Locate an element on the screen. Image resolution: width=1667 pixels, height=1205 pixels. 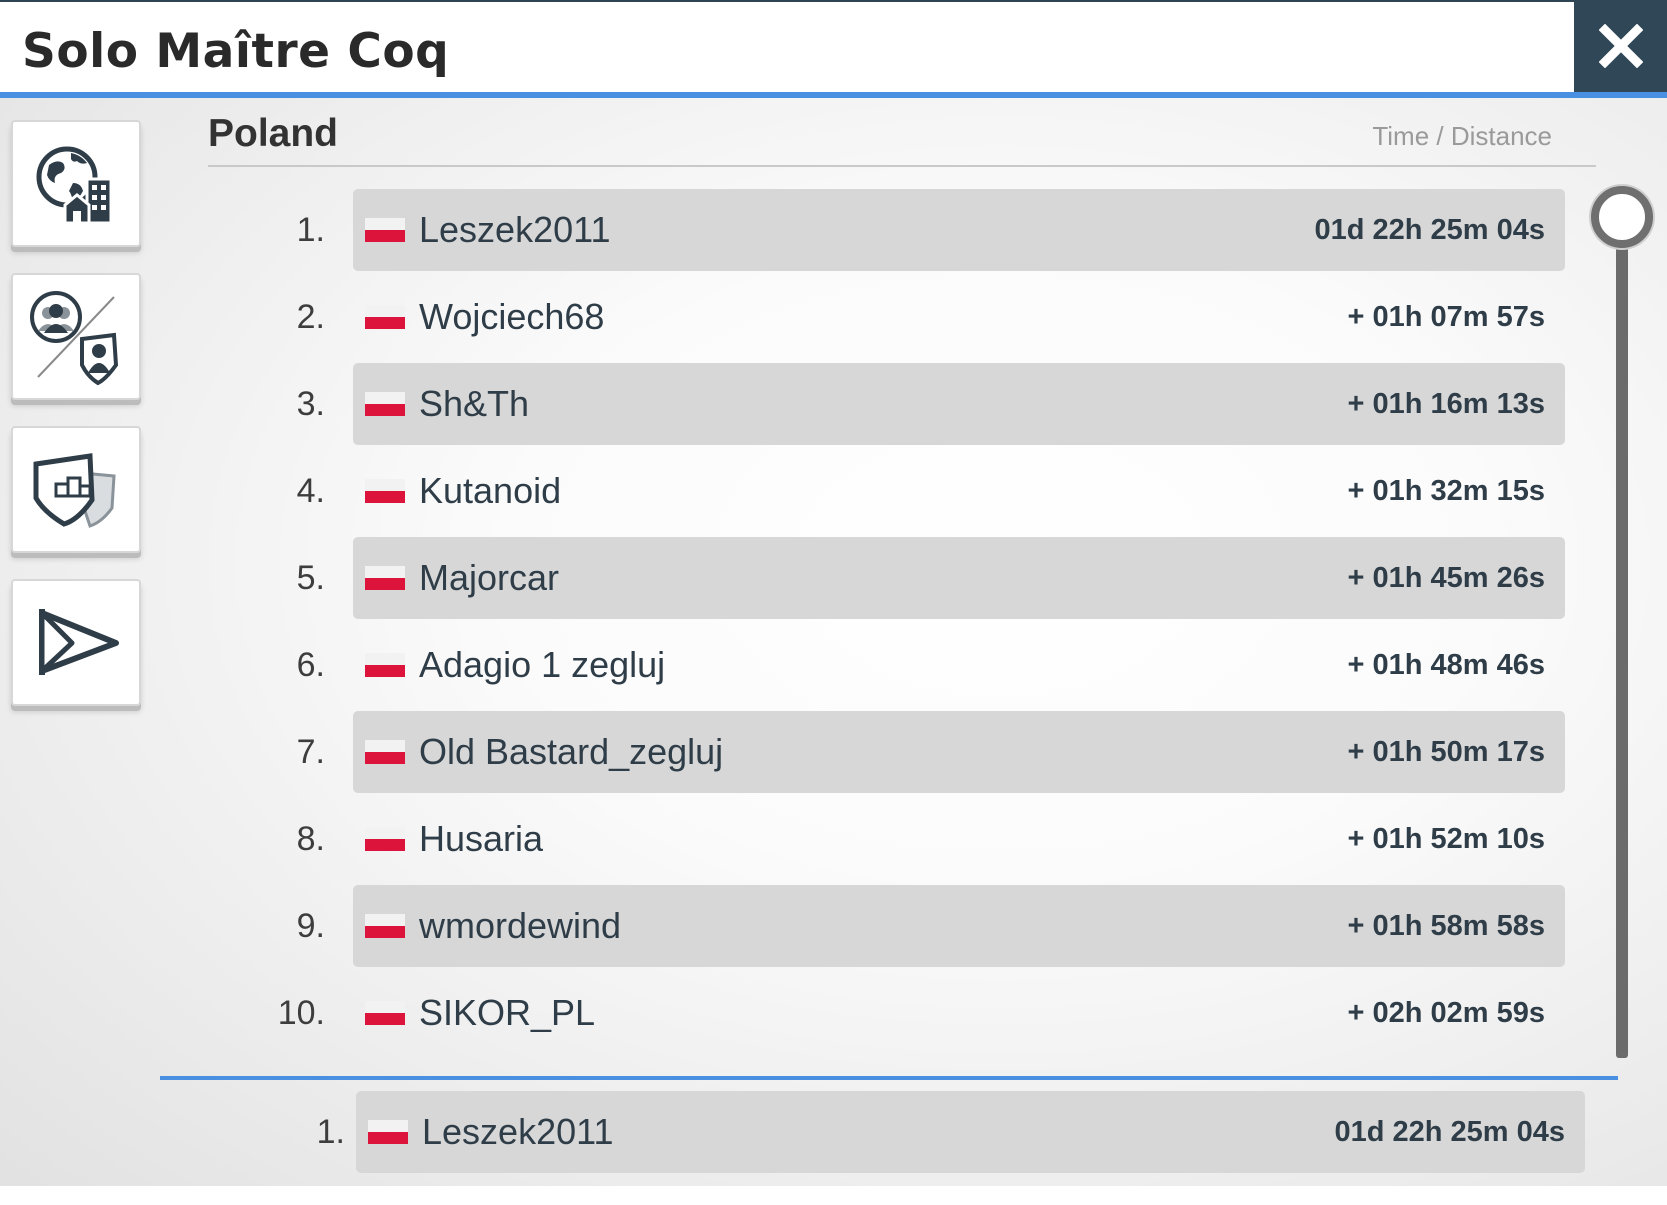
scrollbar-track is located at coordinates (1622, 634).